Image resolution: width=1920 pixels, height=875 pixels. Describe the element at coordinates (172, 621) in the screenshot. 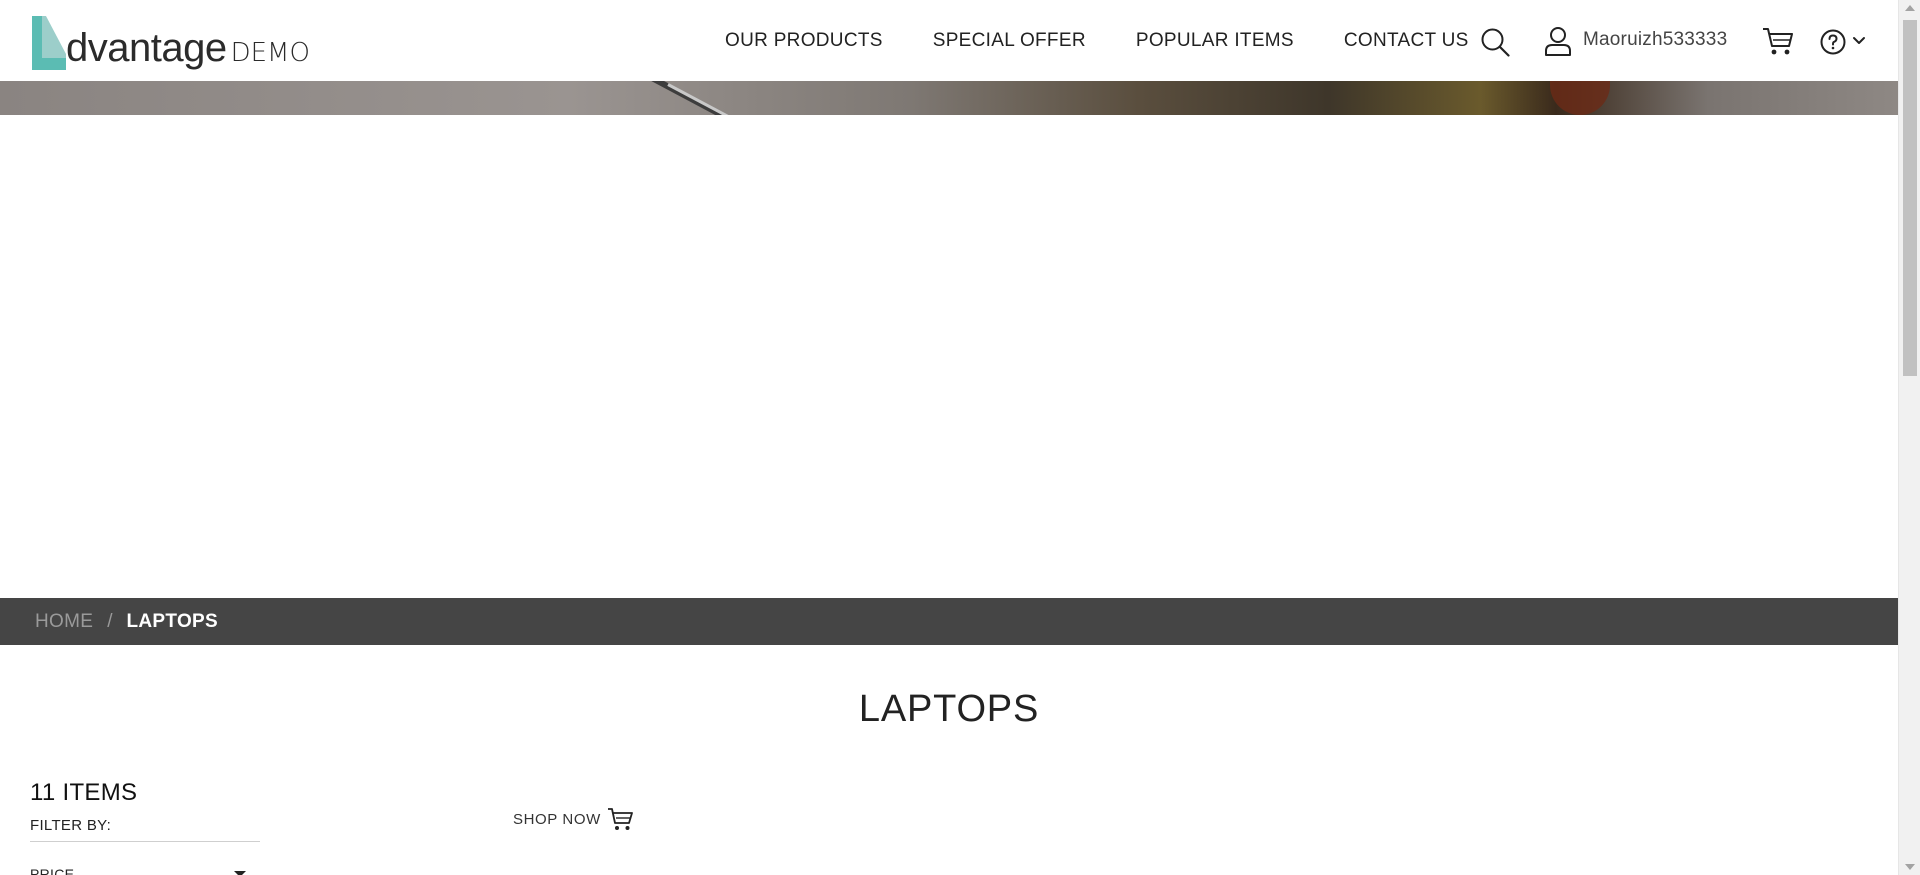

I see `breadcrumb-current: LAPTOPS` at that location.